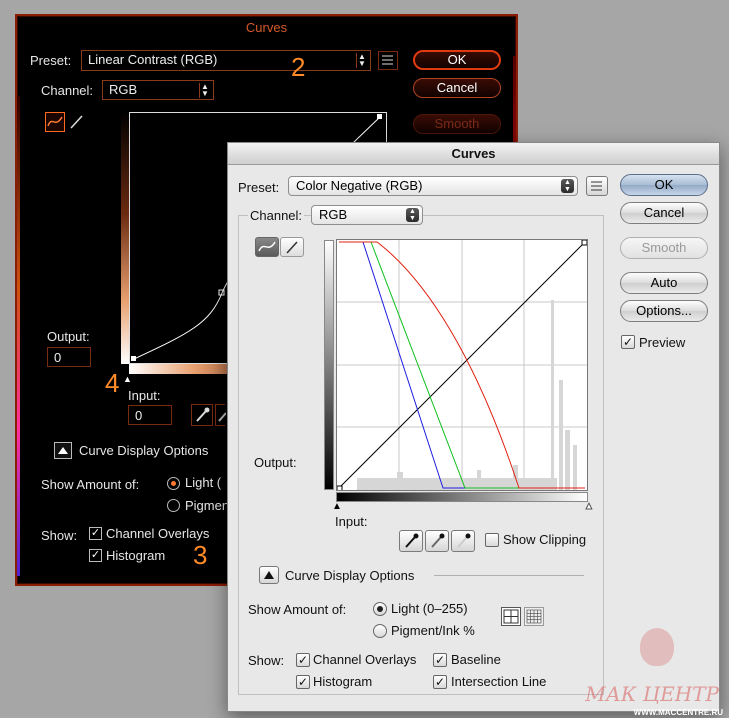 This screenshot has height=718, width=729. What do you see at coordinates (350, 575) in the screenshot?
I see `light-curve-display-options-label: Curve Display Options` at bounding box center [350, 575].